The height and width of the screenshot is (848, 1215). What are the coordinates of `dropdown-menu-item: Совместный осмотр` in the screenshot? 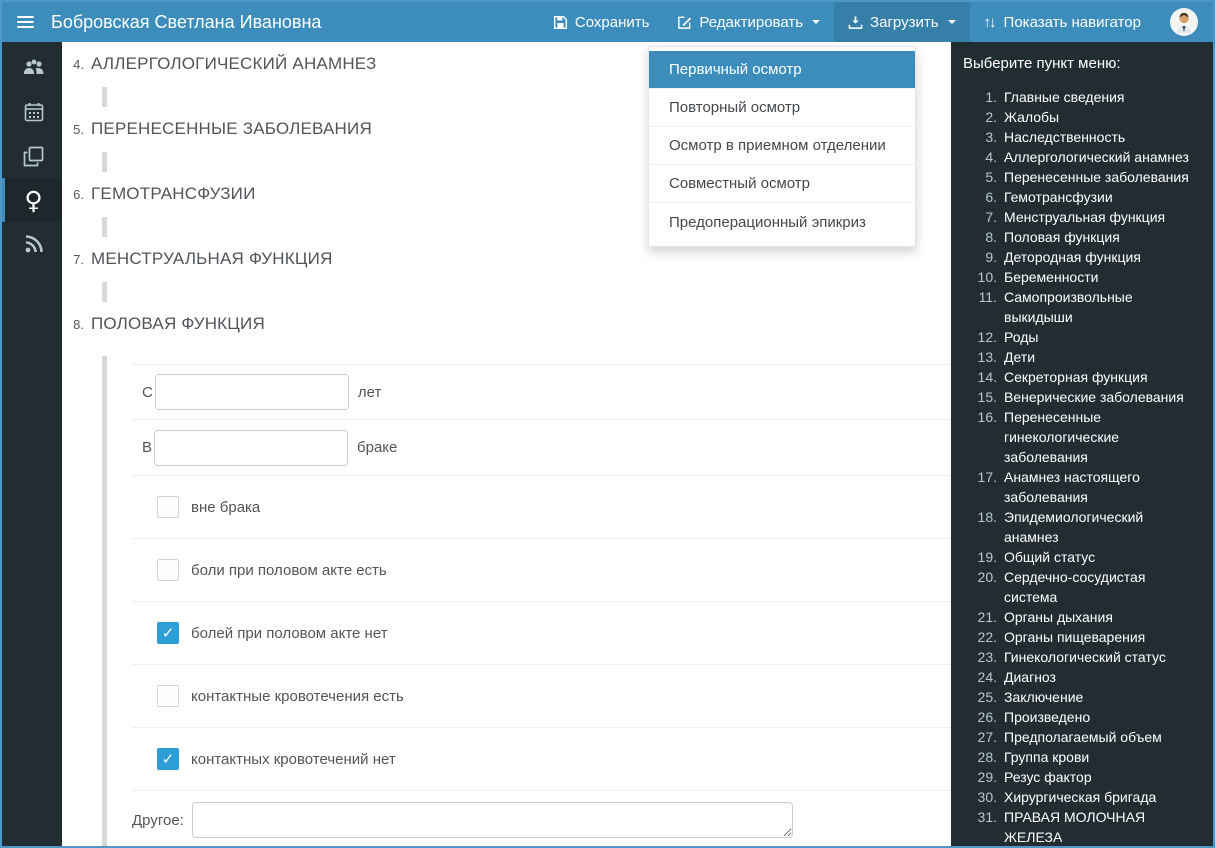 It's located at (782, 184).